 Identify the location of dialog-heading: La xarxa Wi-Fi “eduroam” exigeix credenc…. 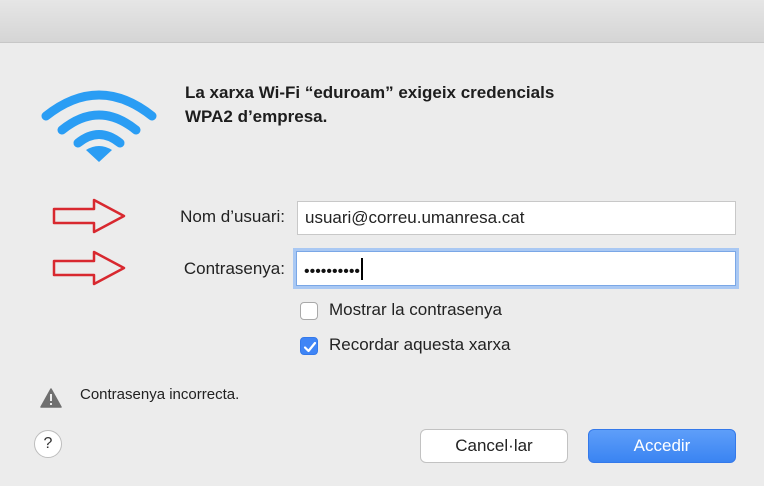
(455, 105).